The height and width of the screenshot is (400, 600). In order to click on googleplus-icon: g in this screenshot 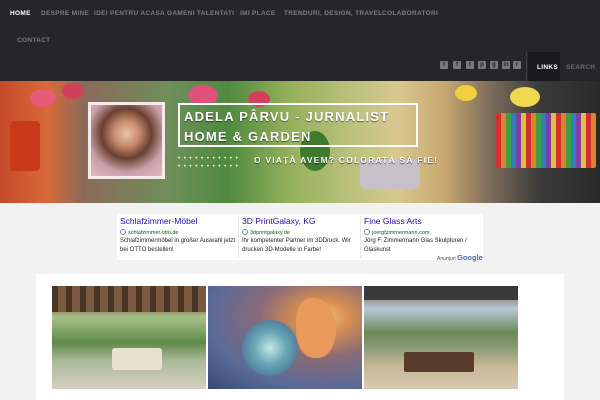, I will do `click(494, 65)`.